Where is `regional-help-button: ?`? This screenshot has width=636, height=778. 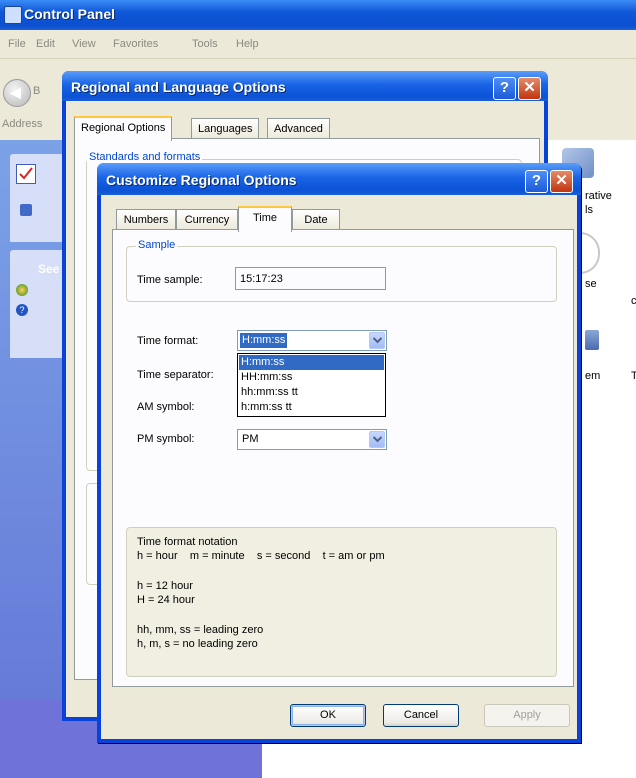 regional-help-button: ? is located at coordinates (504, 88).